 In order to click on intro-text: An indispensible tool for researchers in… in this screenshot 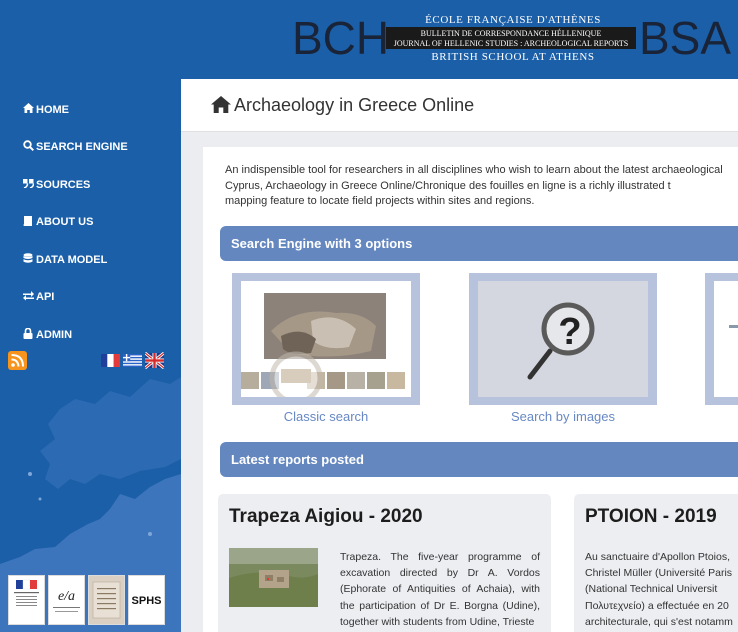, I will do `click(481, 186)`.